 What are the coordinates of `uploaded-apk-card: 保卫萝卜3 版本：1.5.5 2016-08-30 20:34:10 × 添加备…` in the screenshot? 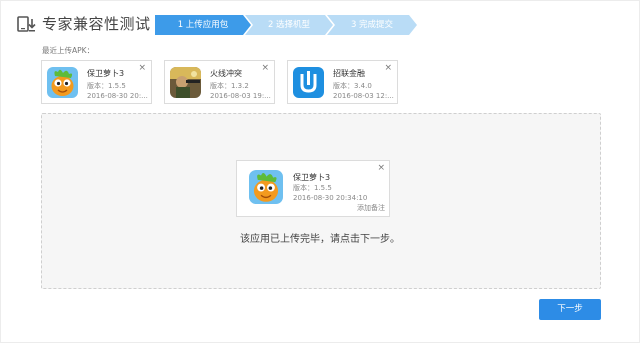 It's located at (313, 188).